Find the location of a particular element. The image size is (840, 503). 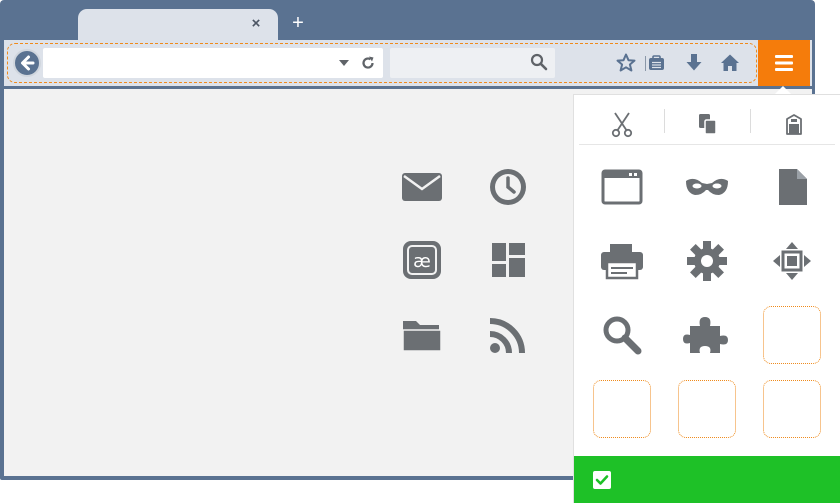

folder-button is located at coordinates (422, 335).